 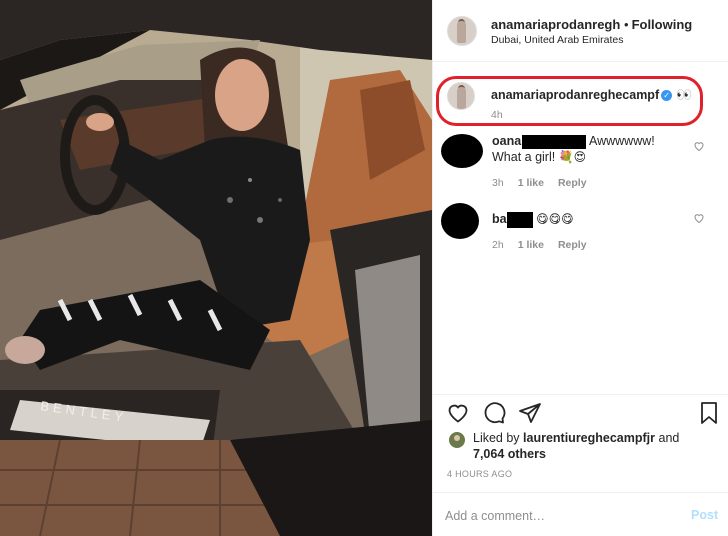 What do you see at coordinates (497, 115) in the screenshot?
I see `caption-time: 4h` at bounding box center [497, 115].